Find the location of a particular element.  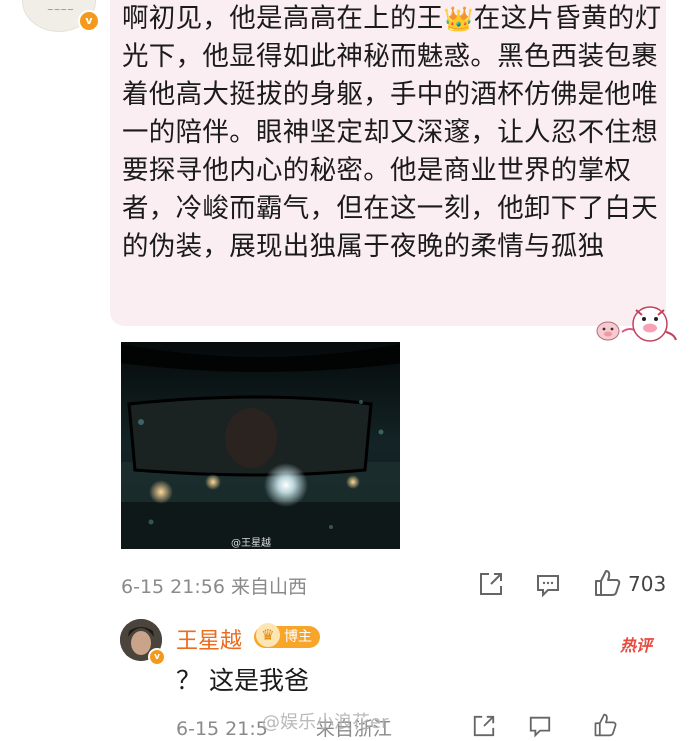

reply-text: ？ 这是我爸 is located at coordinates (242, 680).